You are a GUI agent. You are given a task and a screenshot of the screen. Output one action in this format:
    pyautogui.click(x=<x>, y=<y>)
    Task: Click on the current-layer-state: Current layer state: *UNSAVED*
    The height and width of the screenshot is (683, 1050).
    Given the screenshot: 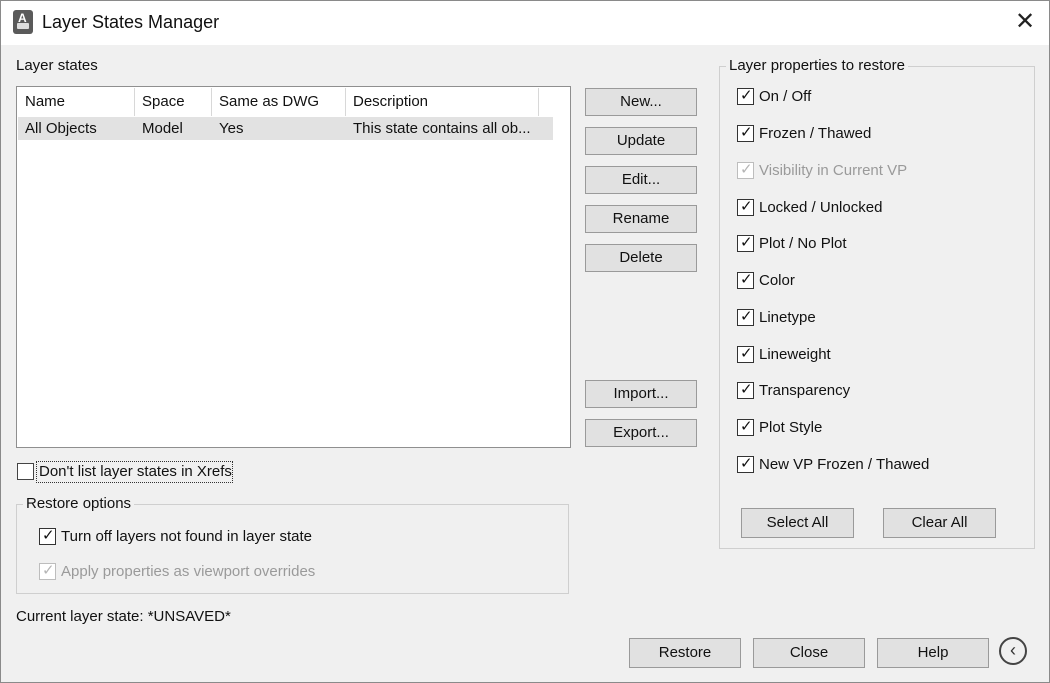 What is the action you would take?
    pyautogui.click(x=123, y=616)
    